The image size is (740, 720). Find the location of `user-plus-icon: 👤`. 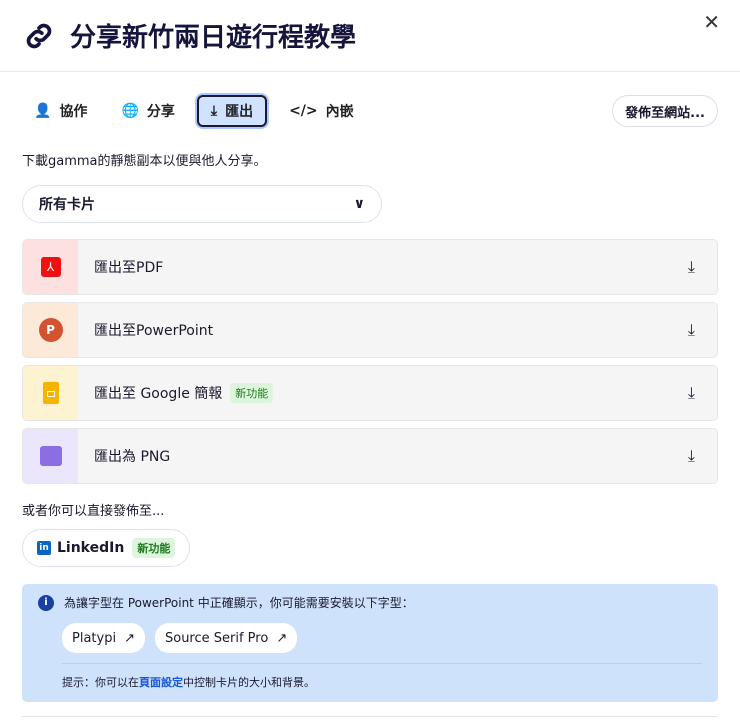

user-plus-icon: 👤 is located at coordinates (43, 111).